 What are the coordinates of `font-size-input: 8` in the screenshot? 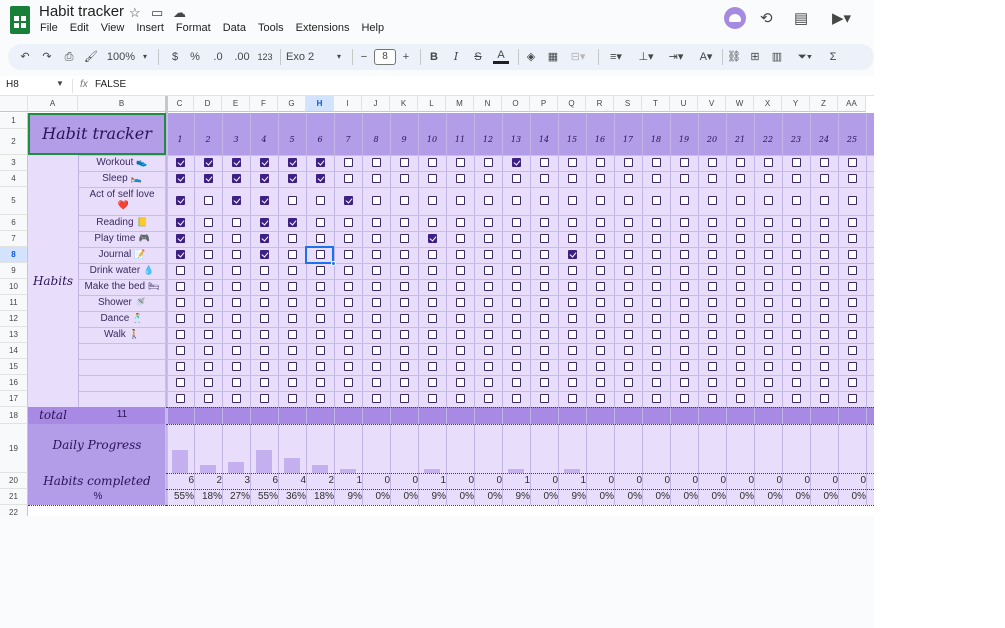 It's located at (385, 57).